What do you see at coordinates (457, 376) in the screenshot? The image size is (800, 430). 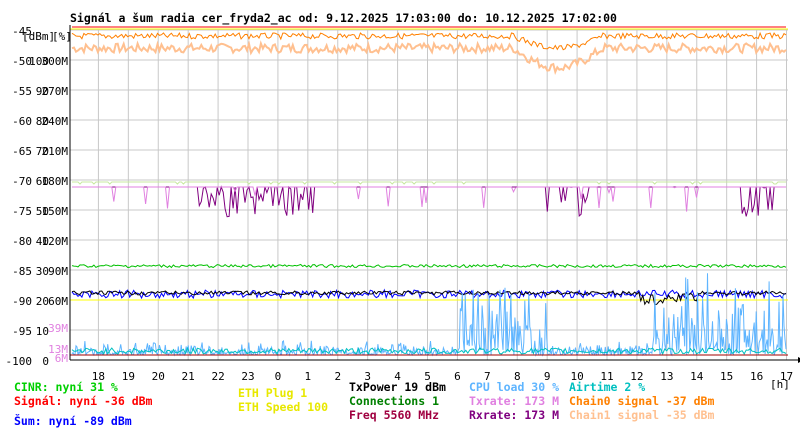 I see `x-tick-label: 6` at bounding box center [457, 376].